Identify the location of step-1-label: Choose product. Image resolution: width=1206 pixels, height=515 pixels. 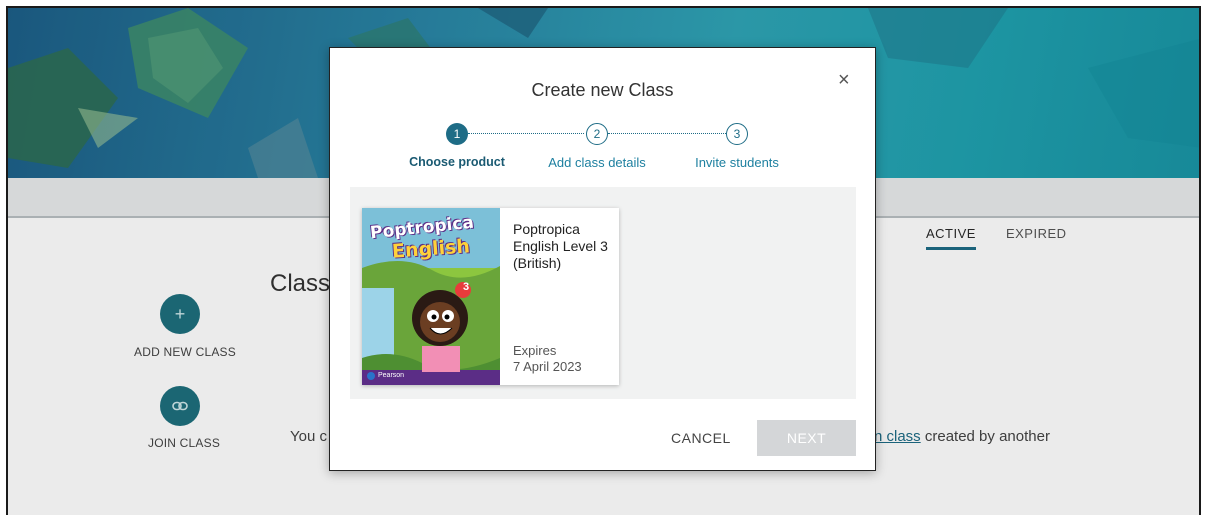
(457, 162).